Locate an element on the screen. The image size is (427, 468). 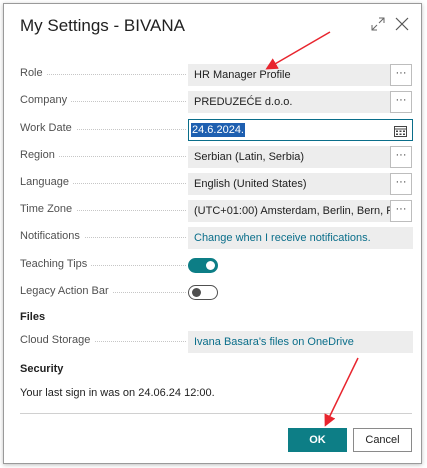
role-field: HR Manager Profile is located at coordinates (296, 75).